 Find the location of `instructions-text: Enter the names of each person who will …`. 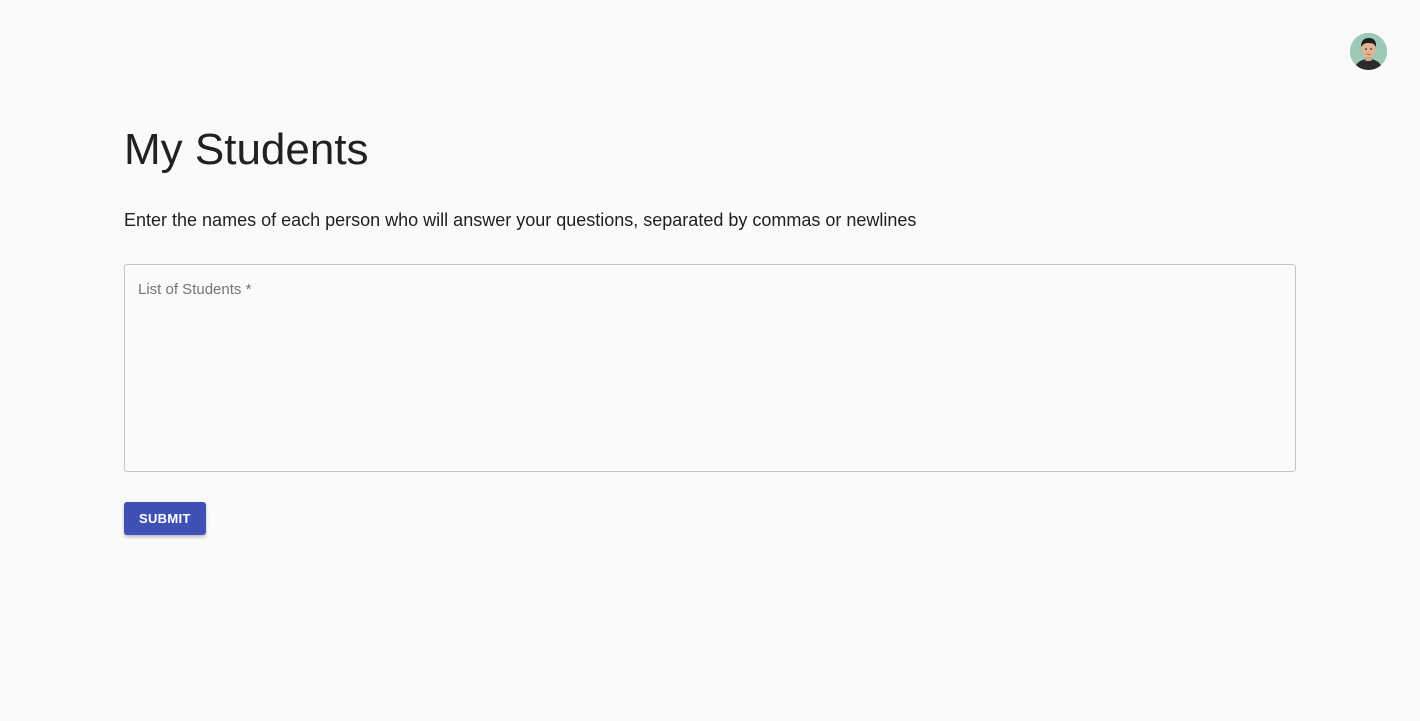

instructions-text: Enter the names of each person who will … is located at coordinates (520, 220).